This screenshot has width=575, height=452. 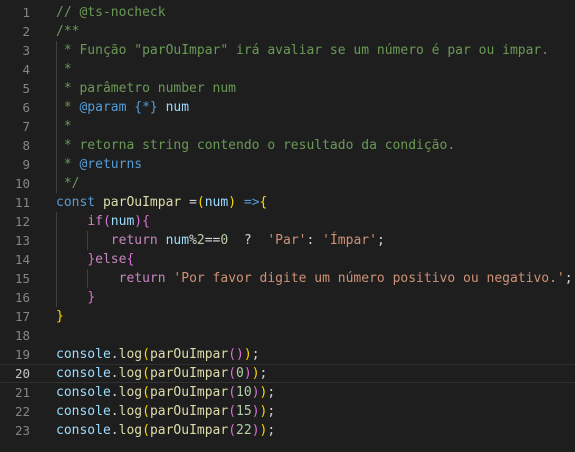 I want to click on code-token: const, so click(x=76, y=202).